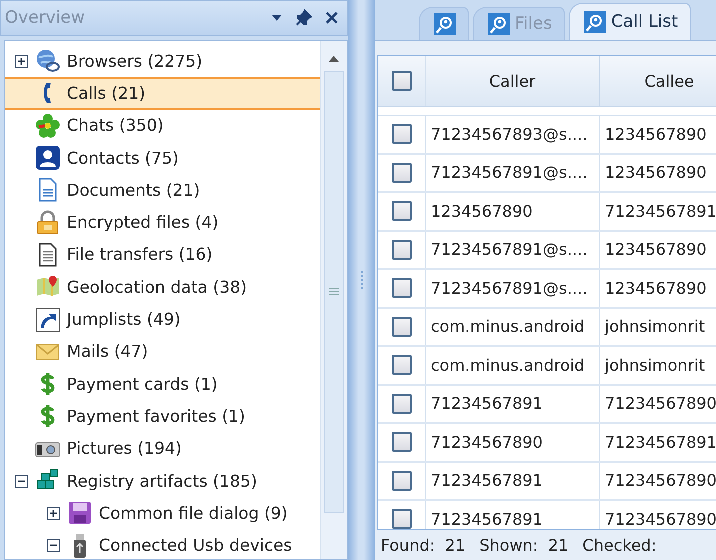 This screenshot has height=560, width=716. Describe the element at coordinates (402, 81) in the screenshot. I see `select-all-checkbox` at that location.